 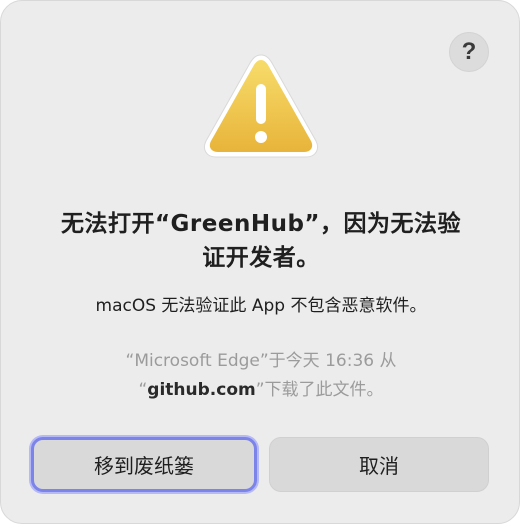 What do you see at coordinates (319, 390) in the screenshot?
I see `source-line-rest: ”下载了此文件。` at bounding box center [319, 390].